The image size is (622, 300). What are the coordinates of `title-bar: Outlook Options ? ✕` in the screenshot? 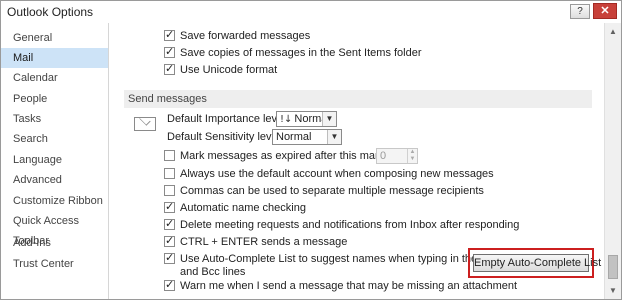 It's located at (311, 12).